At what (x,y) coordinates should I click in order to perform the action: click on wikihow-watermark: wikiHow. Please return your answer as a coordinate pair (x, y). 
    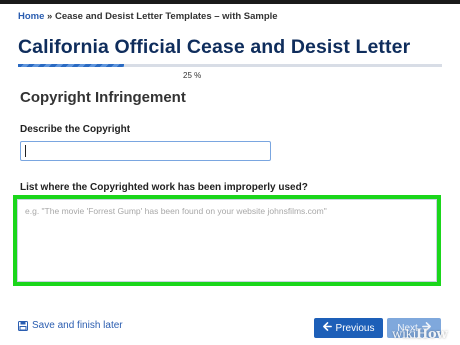
    Looking at the image, I should click on (420, 334).